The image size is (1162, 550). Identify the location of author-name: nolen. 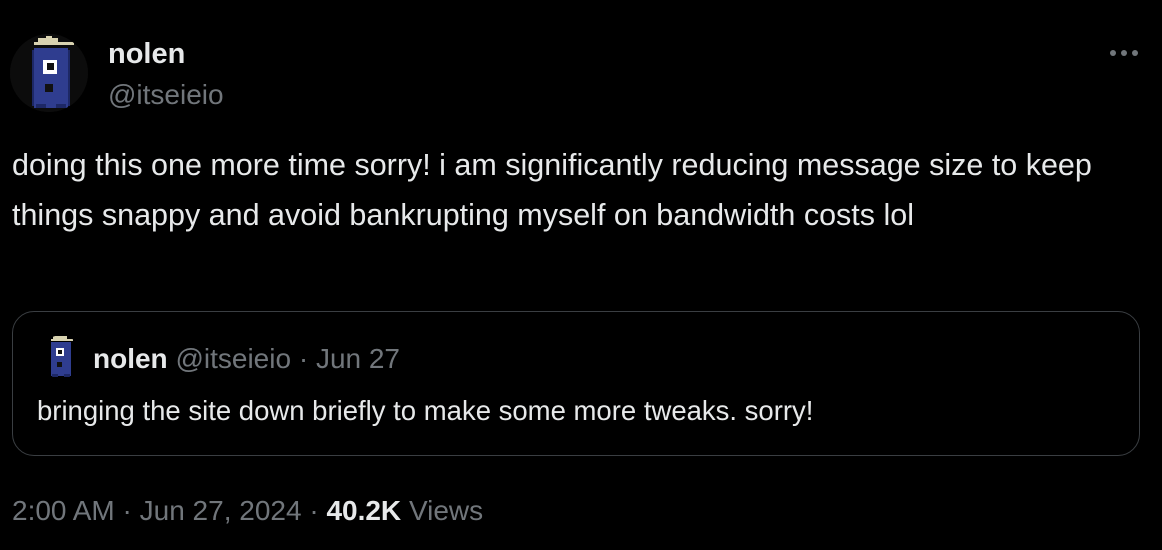
(146, 54).